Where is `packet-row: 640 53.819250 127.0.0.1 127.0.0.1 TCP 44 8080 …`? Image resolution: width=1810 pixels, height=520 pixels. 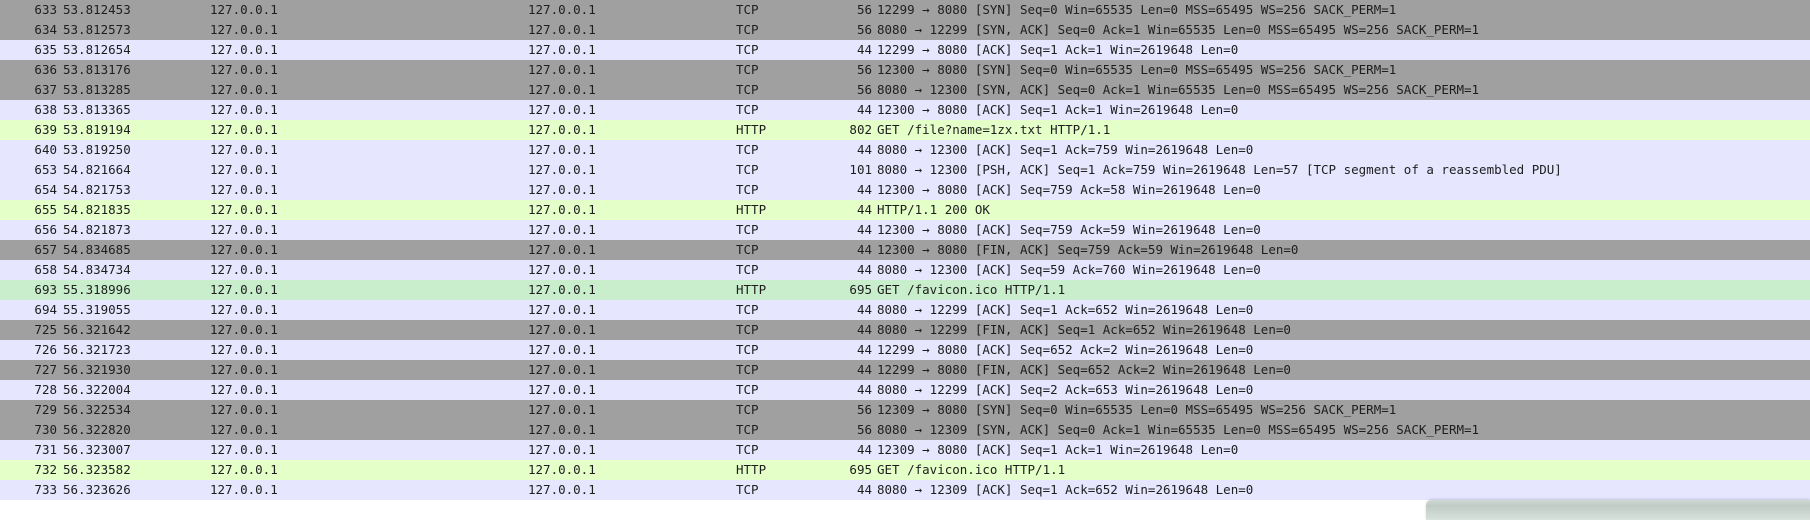
packet-row: 640 53.819250 127.0.0.1 127.0.0.1 TCP 44 8080 … is located at coordinates (905, 150).